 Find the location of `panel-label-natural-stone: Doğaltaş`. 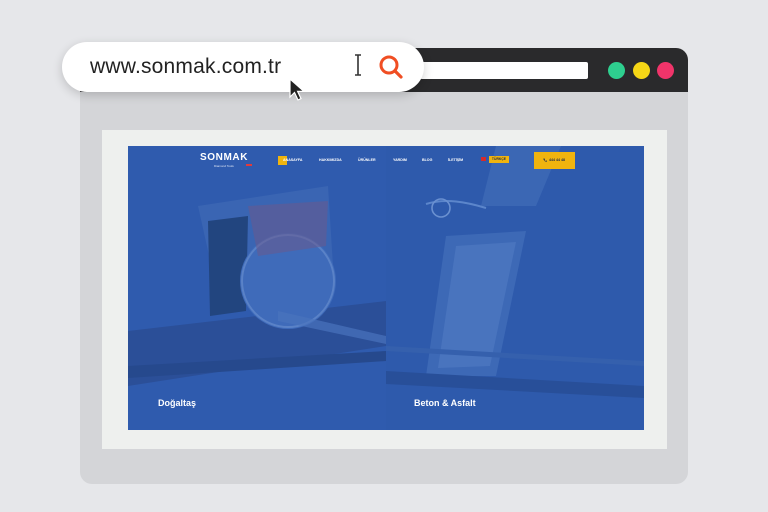

panel-label-natural-stone: Doğaltaş is located at coordinates (177, 403).